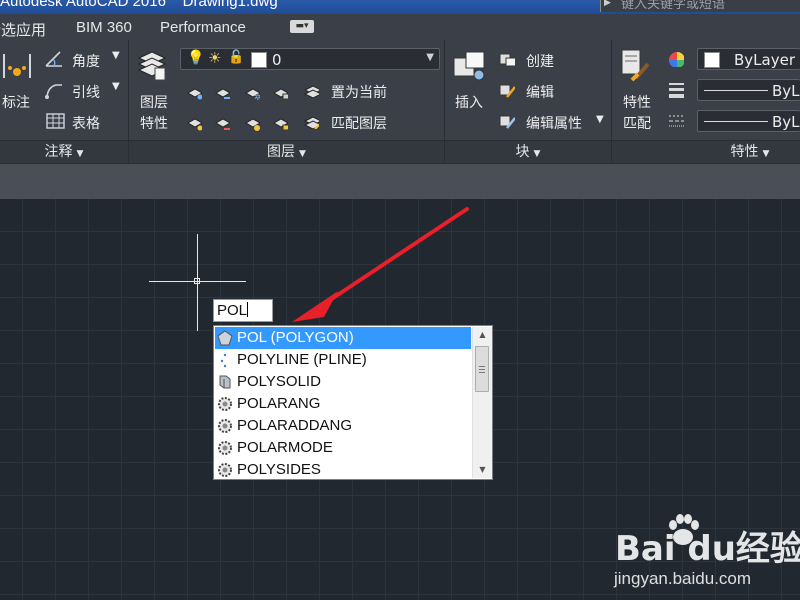  Describe the element at coordinates (712, 60) in the screenshot. I see `color-swatch` at that location.